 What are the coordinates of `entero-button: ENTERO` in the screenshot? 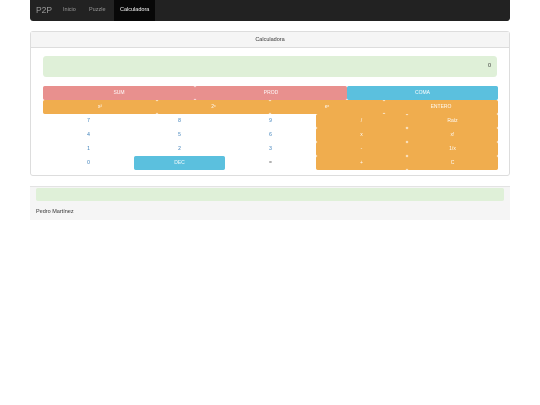 It's located at (441, 107).